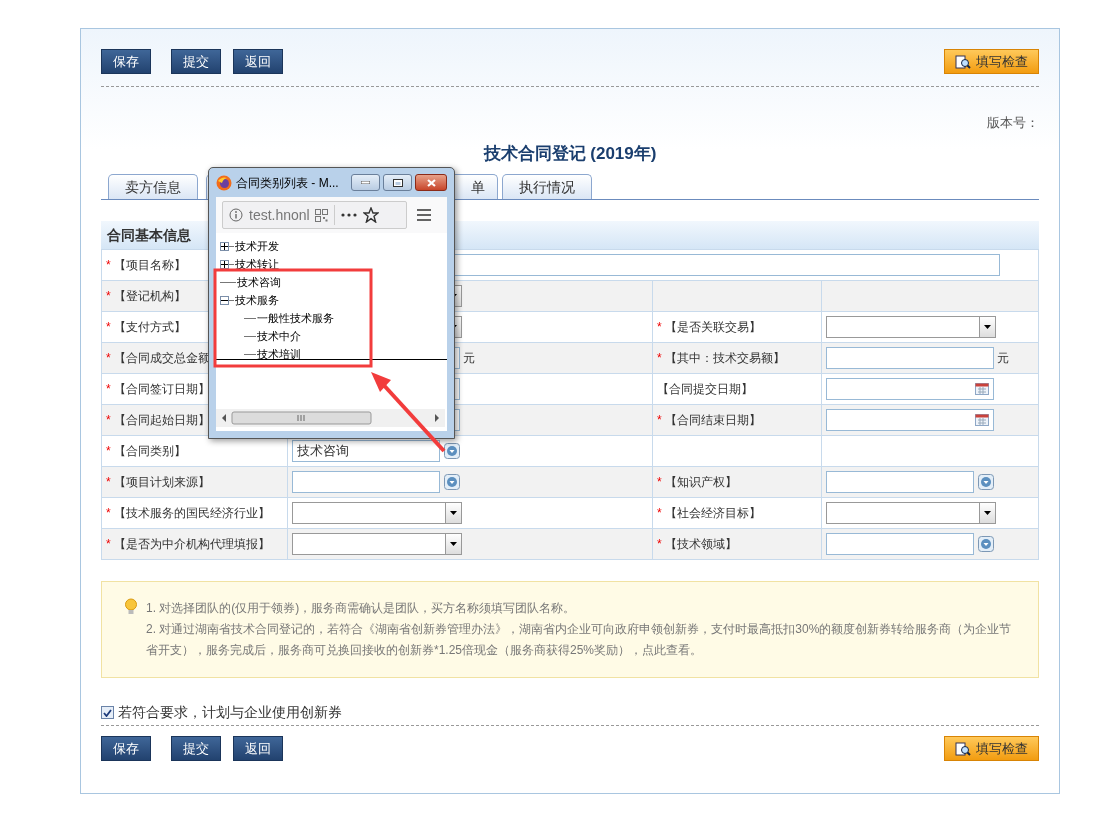 Image resolution: width=1108 pixels, height=825 pixels. I want to click on maximize-icon, so click(397, 182).